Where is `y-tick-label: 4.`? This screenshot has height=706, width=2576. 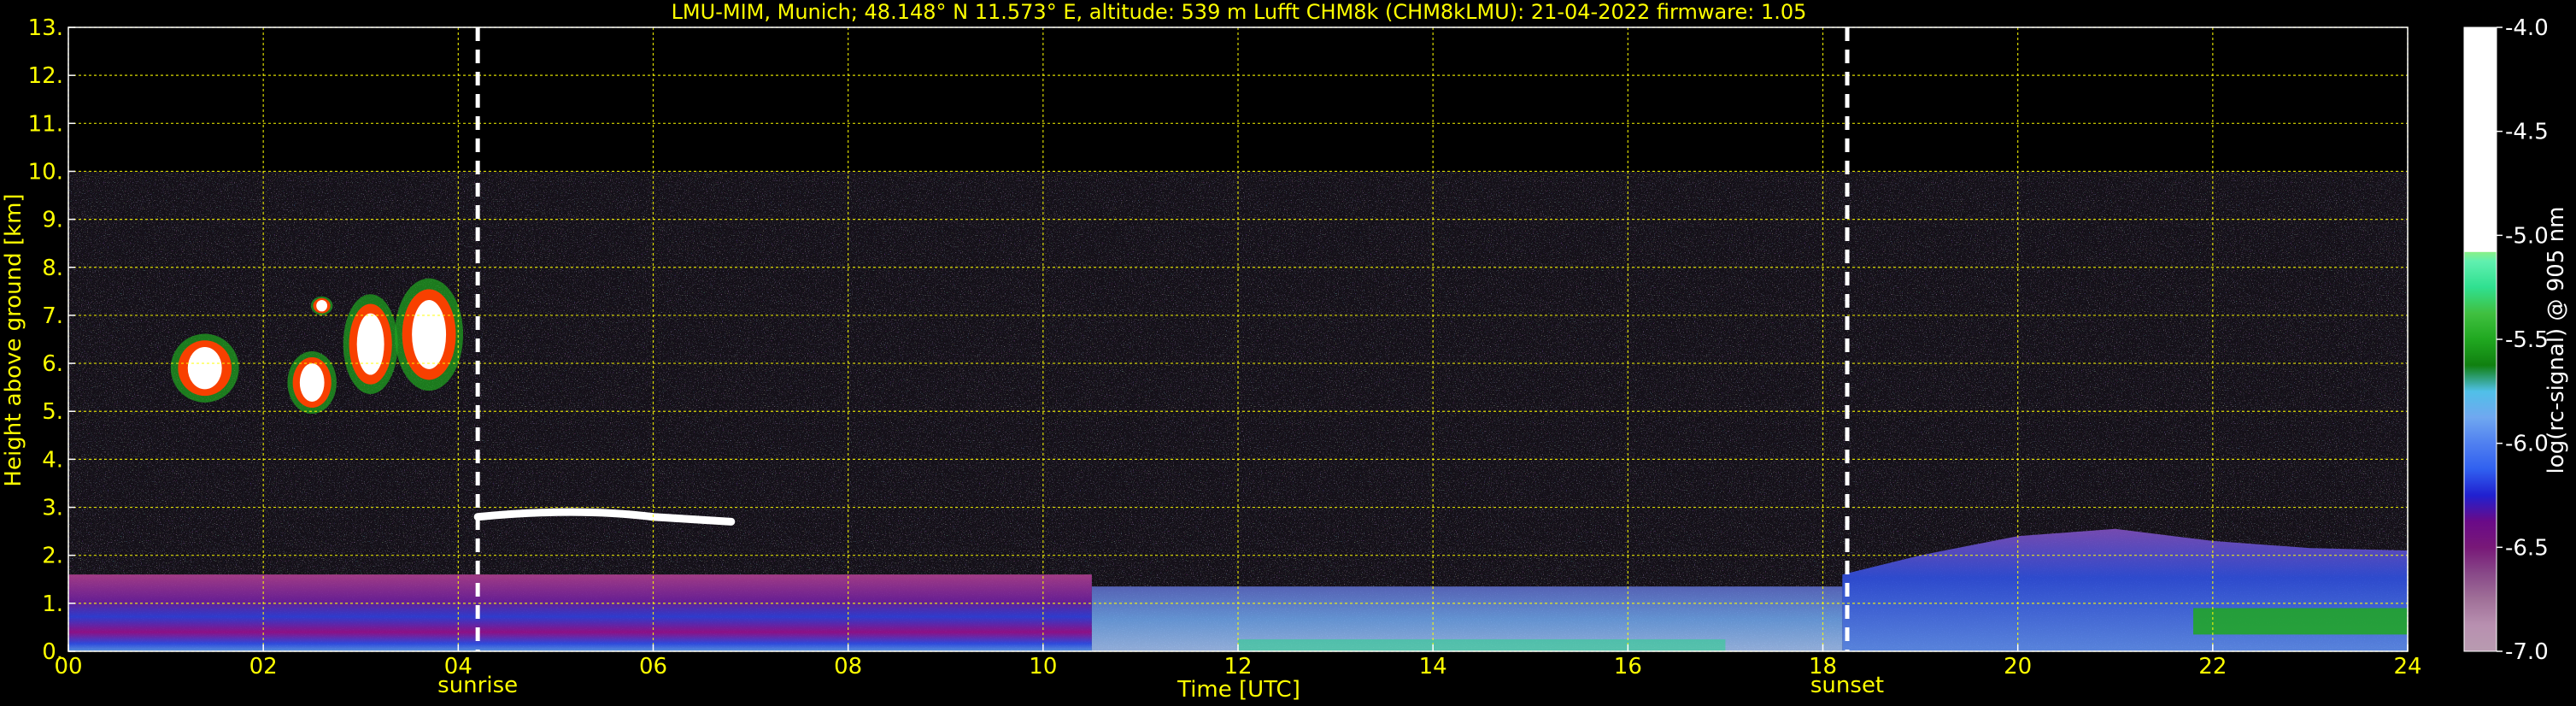 y-tick-label: 4. is located at coordinates (52, 460).